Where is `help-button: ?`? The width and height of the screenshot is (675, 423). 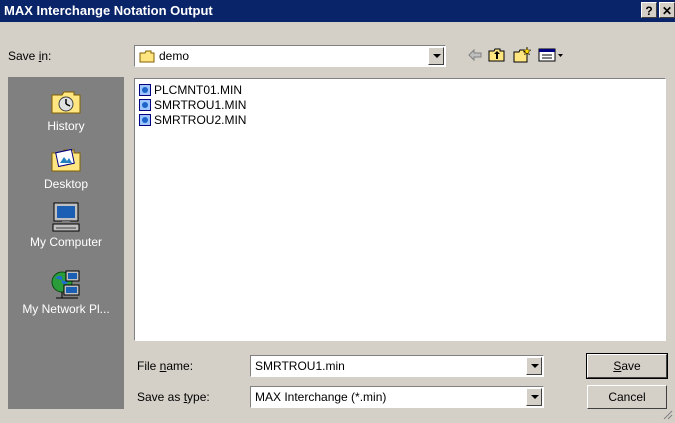
help-button: ? is located at coordinates (649, 10).